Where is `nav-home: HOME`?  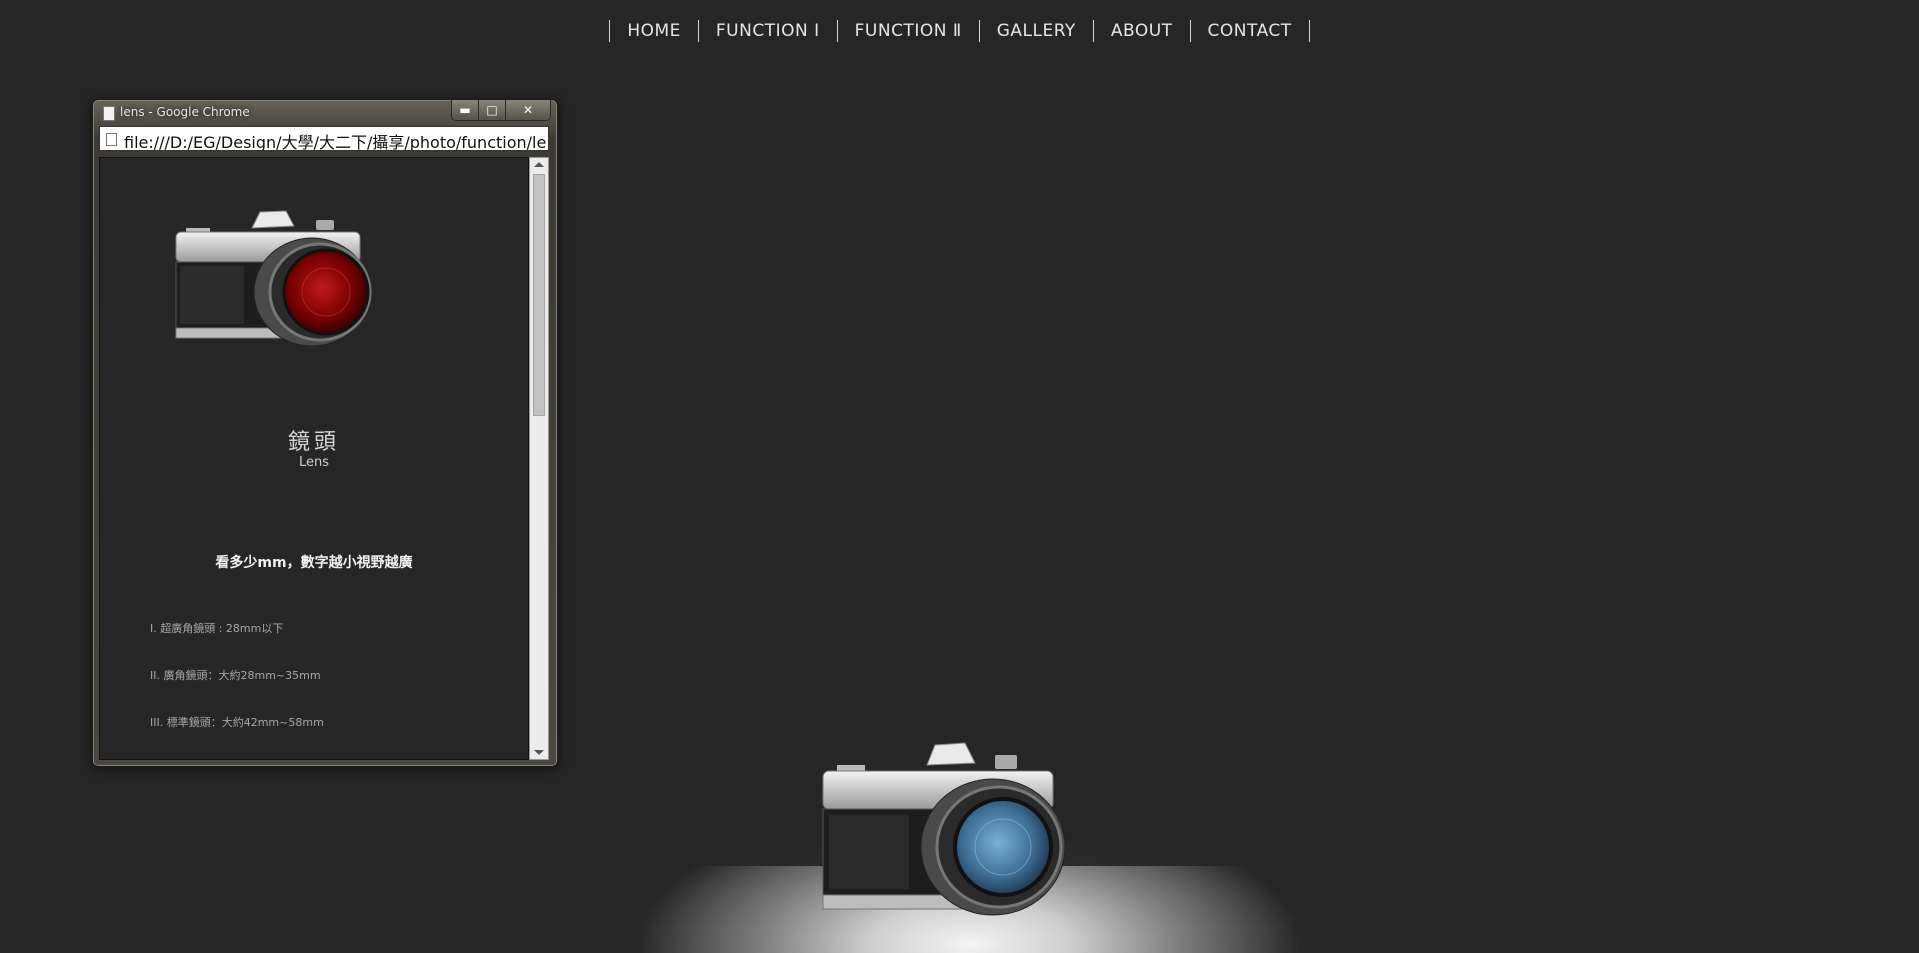 nav-home: HOME is located at coordinates (654, 31).